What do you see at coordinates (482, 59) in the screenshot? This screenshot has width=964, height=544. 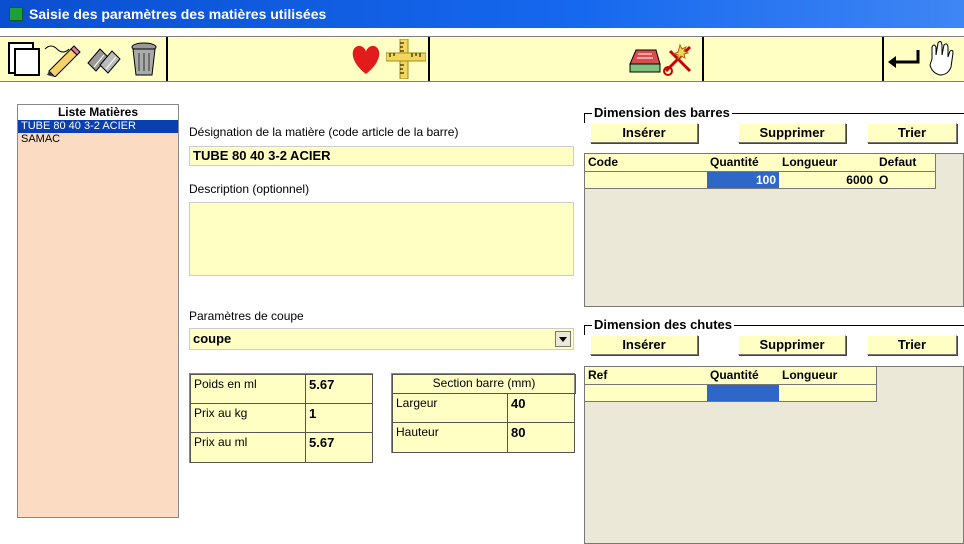 I see `toolbar` at bounding box center [482, 59].